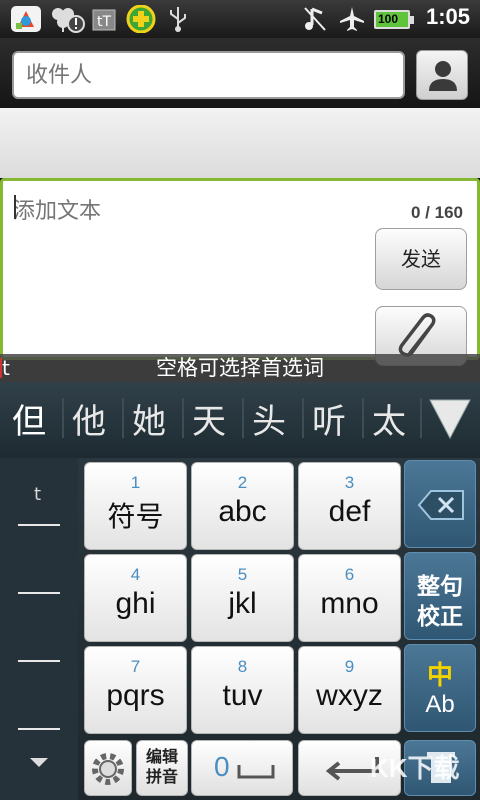 This screenshot has width=480, height=800. I want to click on svg-text: tT, so click(104, 22).